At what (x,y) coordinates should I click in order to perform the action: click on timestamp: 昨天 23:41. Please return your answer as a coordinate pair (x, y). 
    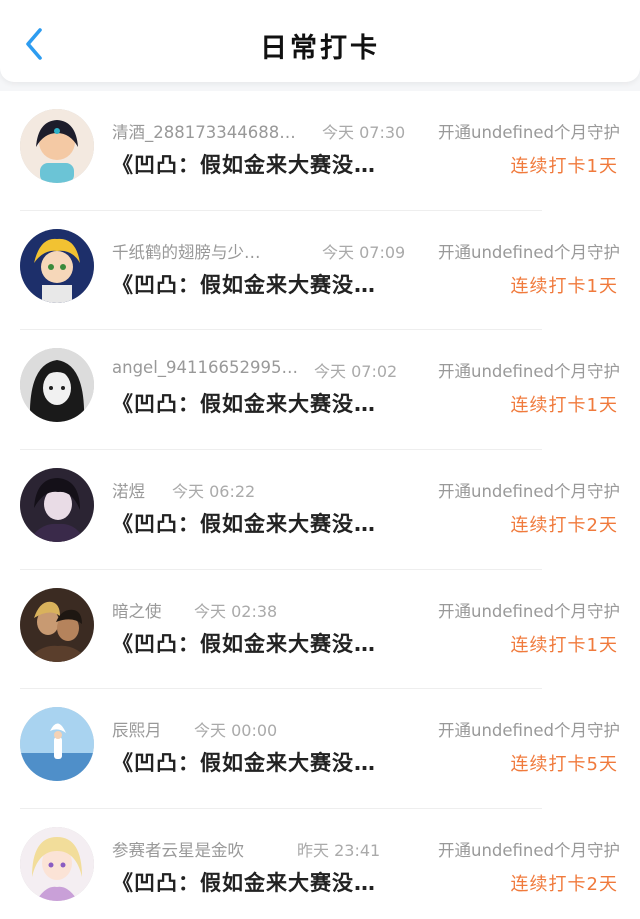
    Looking at the image, I should click on (339, 851).